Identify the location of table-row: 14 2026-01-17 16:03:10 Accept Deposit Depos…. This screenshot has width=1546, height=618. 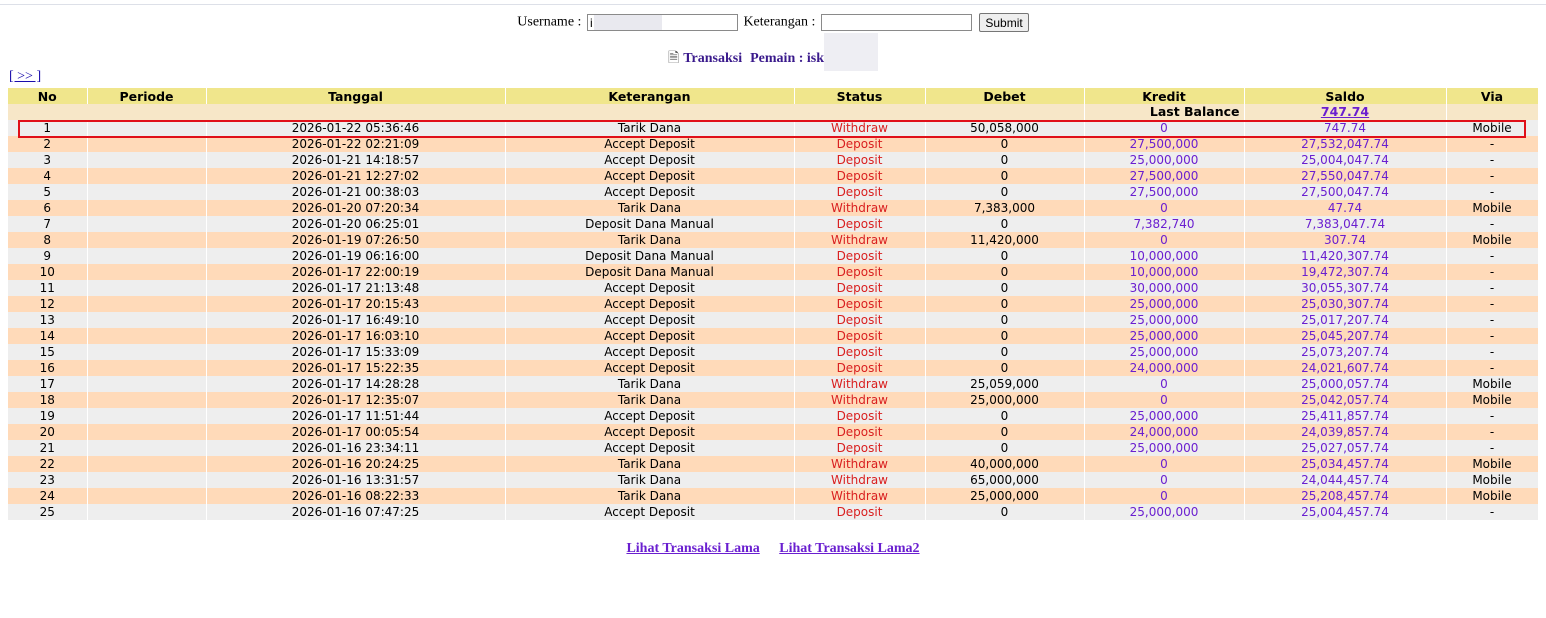
(773, 336).